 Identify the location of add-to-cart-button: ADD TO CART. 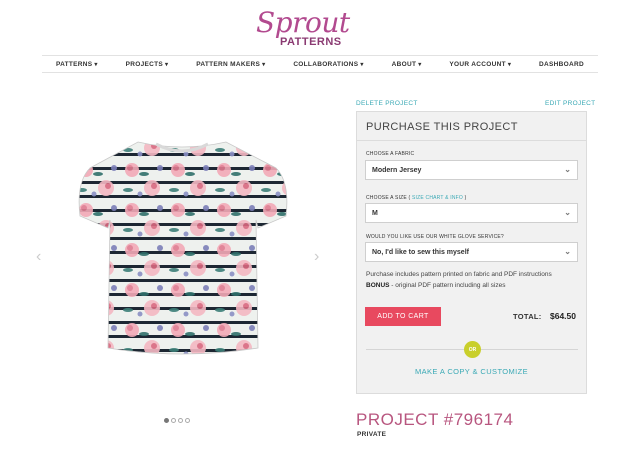
(403, 316).